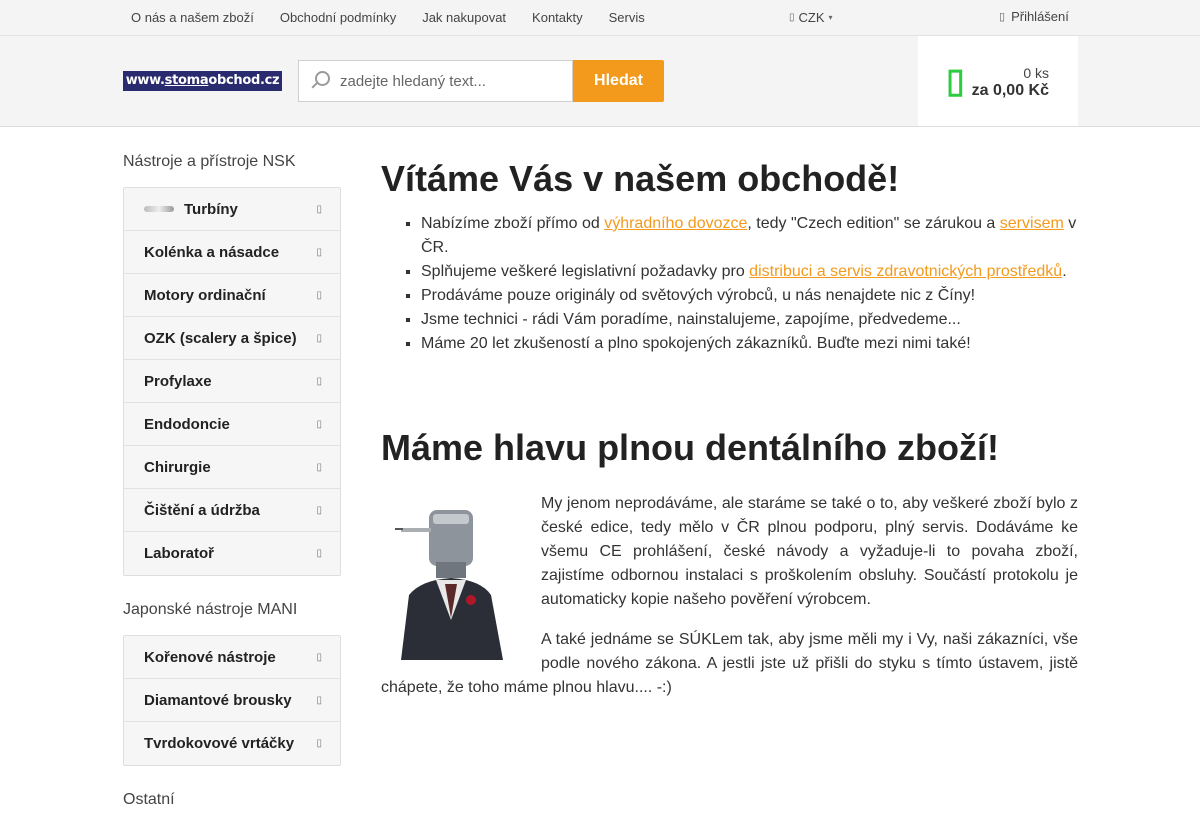 The image size is (1200, 825). What do you see at coordinates (1002, 17) in the screenshot?
I see `user-icon: ▯` at bounding box center [1002, 17].